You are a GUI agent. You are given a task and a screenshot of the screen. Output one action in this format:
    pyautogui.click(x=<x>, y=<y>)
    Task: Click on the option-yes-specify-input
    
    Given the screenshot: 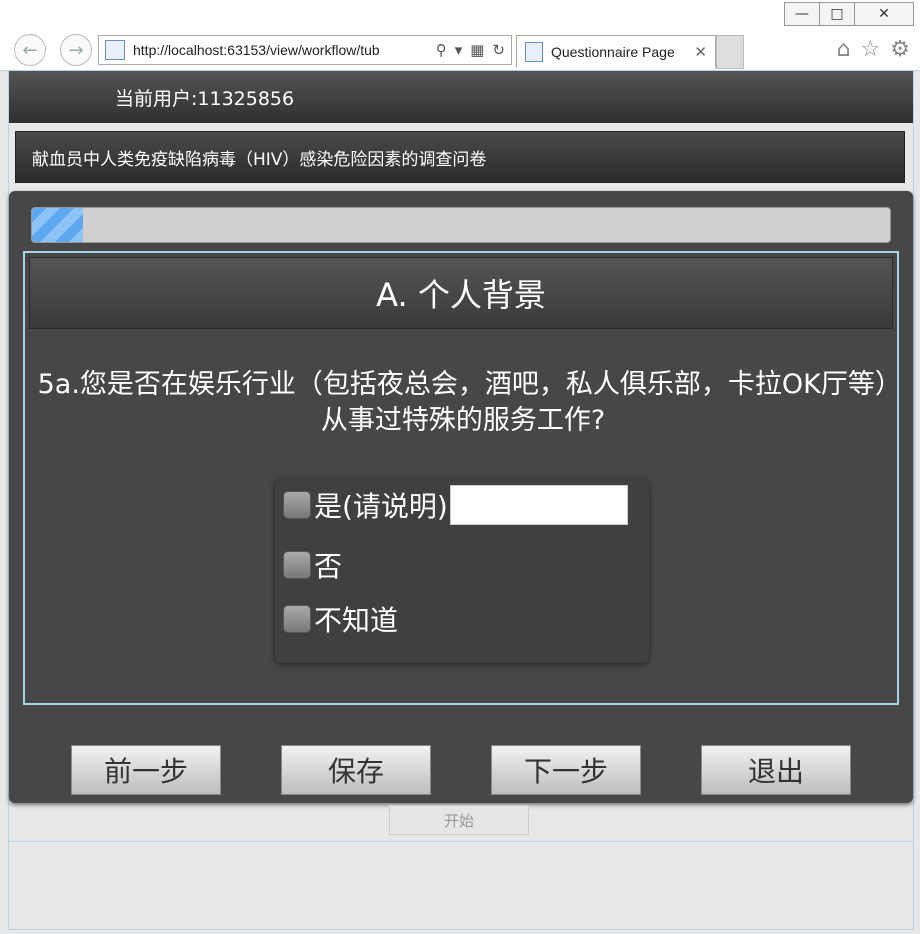 What is the action you would take?
    pyautogui.click(x=538, y=505)
    